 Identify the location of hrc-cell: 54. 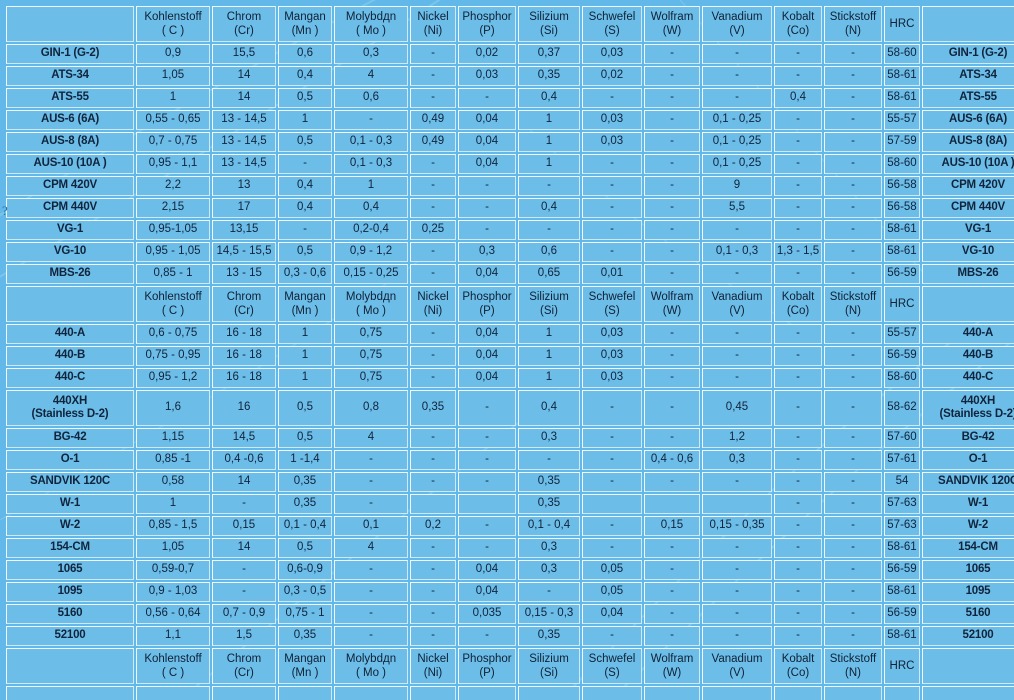
(902, 482).